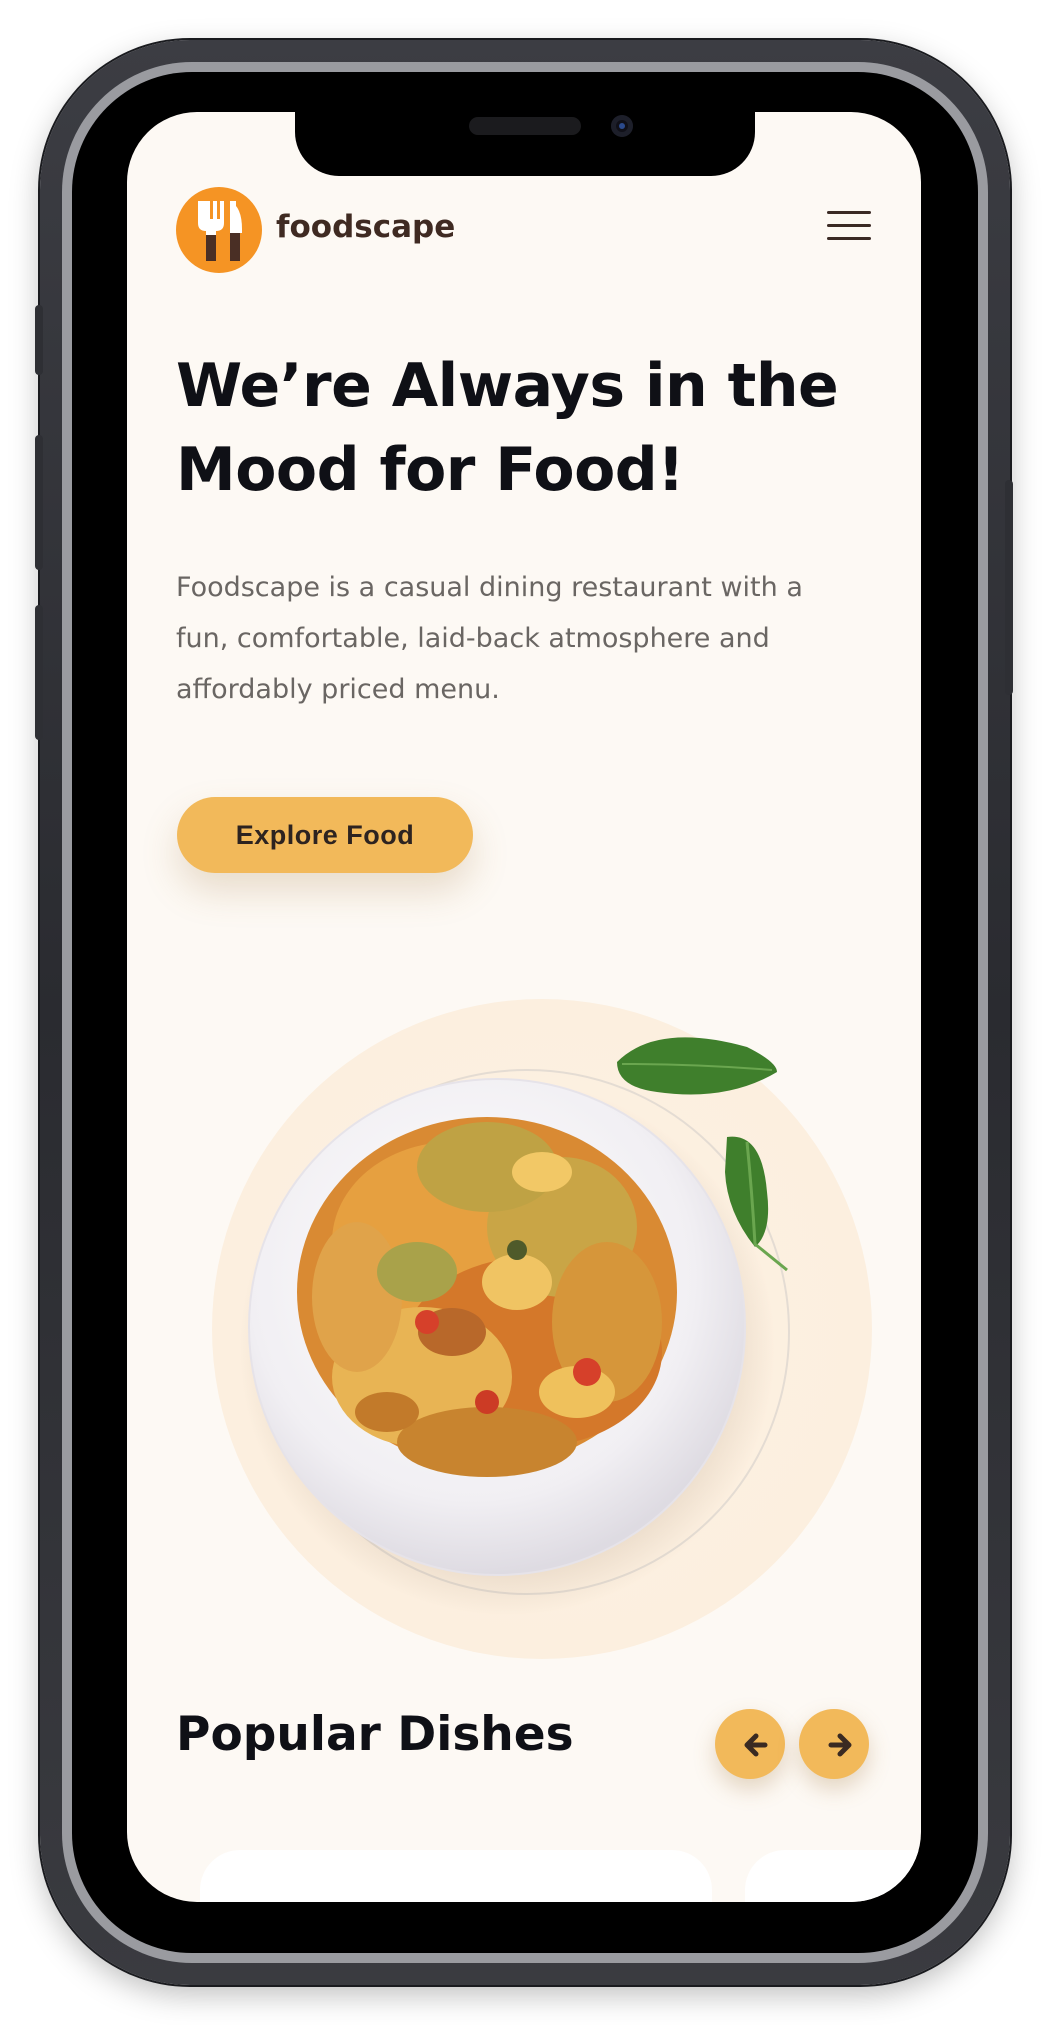 This screenshot has height=2025, width=1048. I want to click on hamburger-menu-icon, so click(850, 226).